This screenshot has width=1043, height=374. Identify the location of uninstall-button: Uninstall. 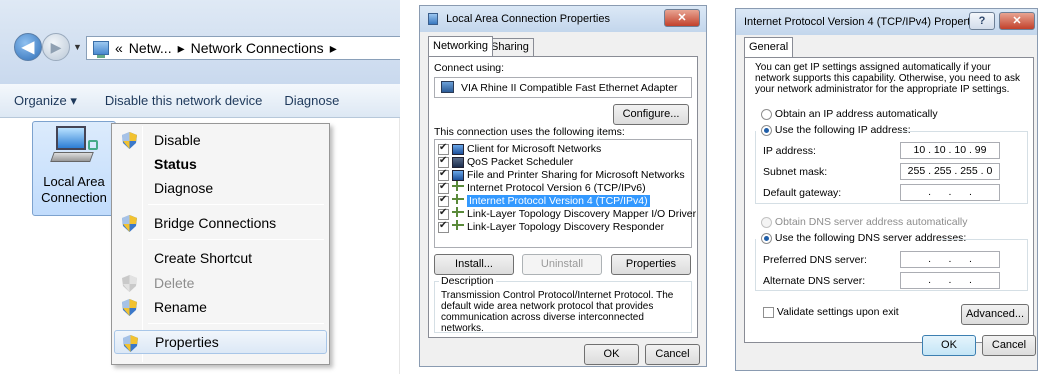
(562, 264).